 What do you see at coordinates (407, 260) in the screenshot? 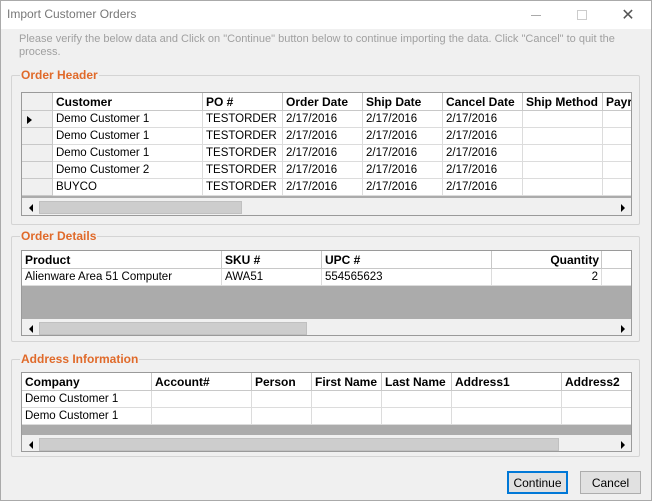
I see `column-header: UPC #` at bounding box center [407, 260].